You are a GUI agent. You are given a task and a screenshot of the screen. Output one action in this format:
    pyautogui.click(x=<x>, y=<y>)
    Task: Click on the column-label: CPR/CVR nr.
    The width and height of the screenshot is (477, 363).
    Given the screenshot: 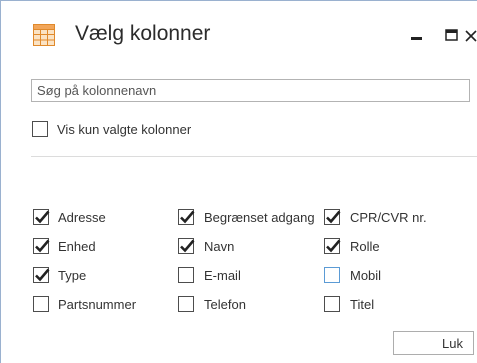 What is the action you would take?
    pyautogui.click(x=388, y=217)
    